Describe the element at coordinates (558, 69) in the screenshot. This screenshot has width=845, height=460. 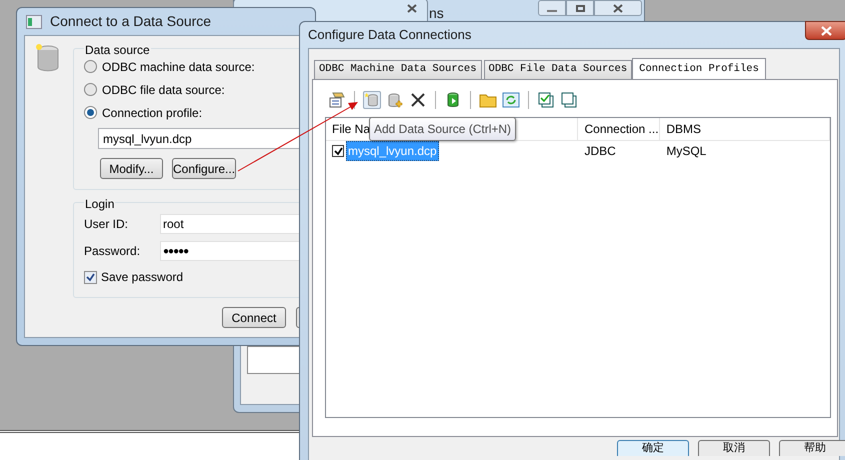
I see `tab: ODBC File Data Sources` at that location.